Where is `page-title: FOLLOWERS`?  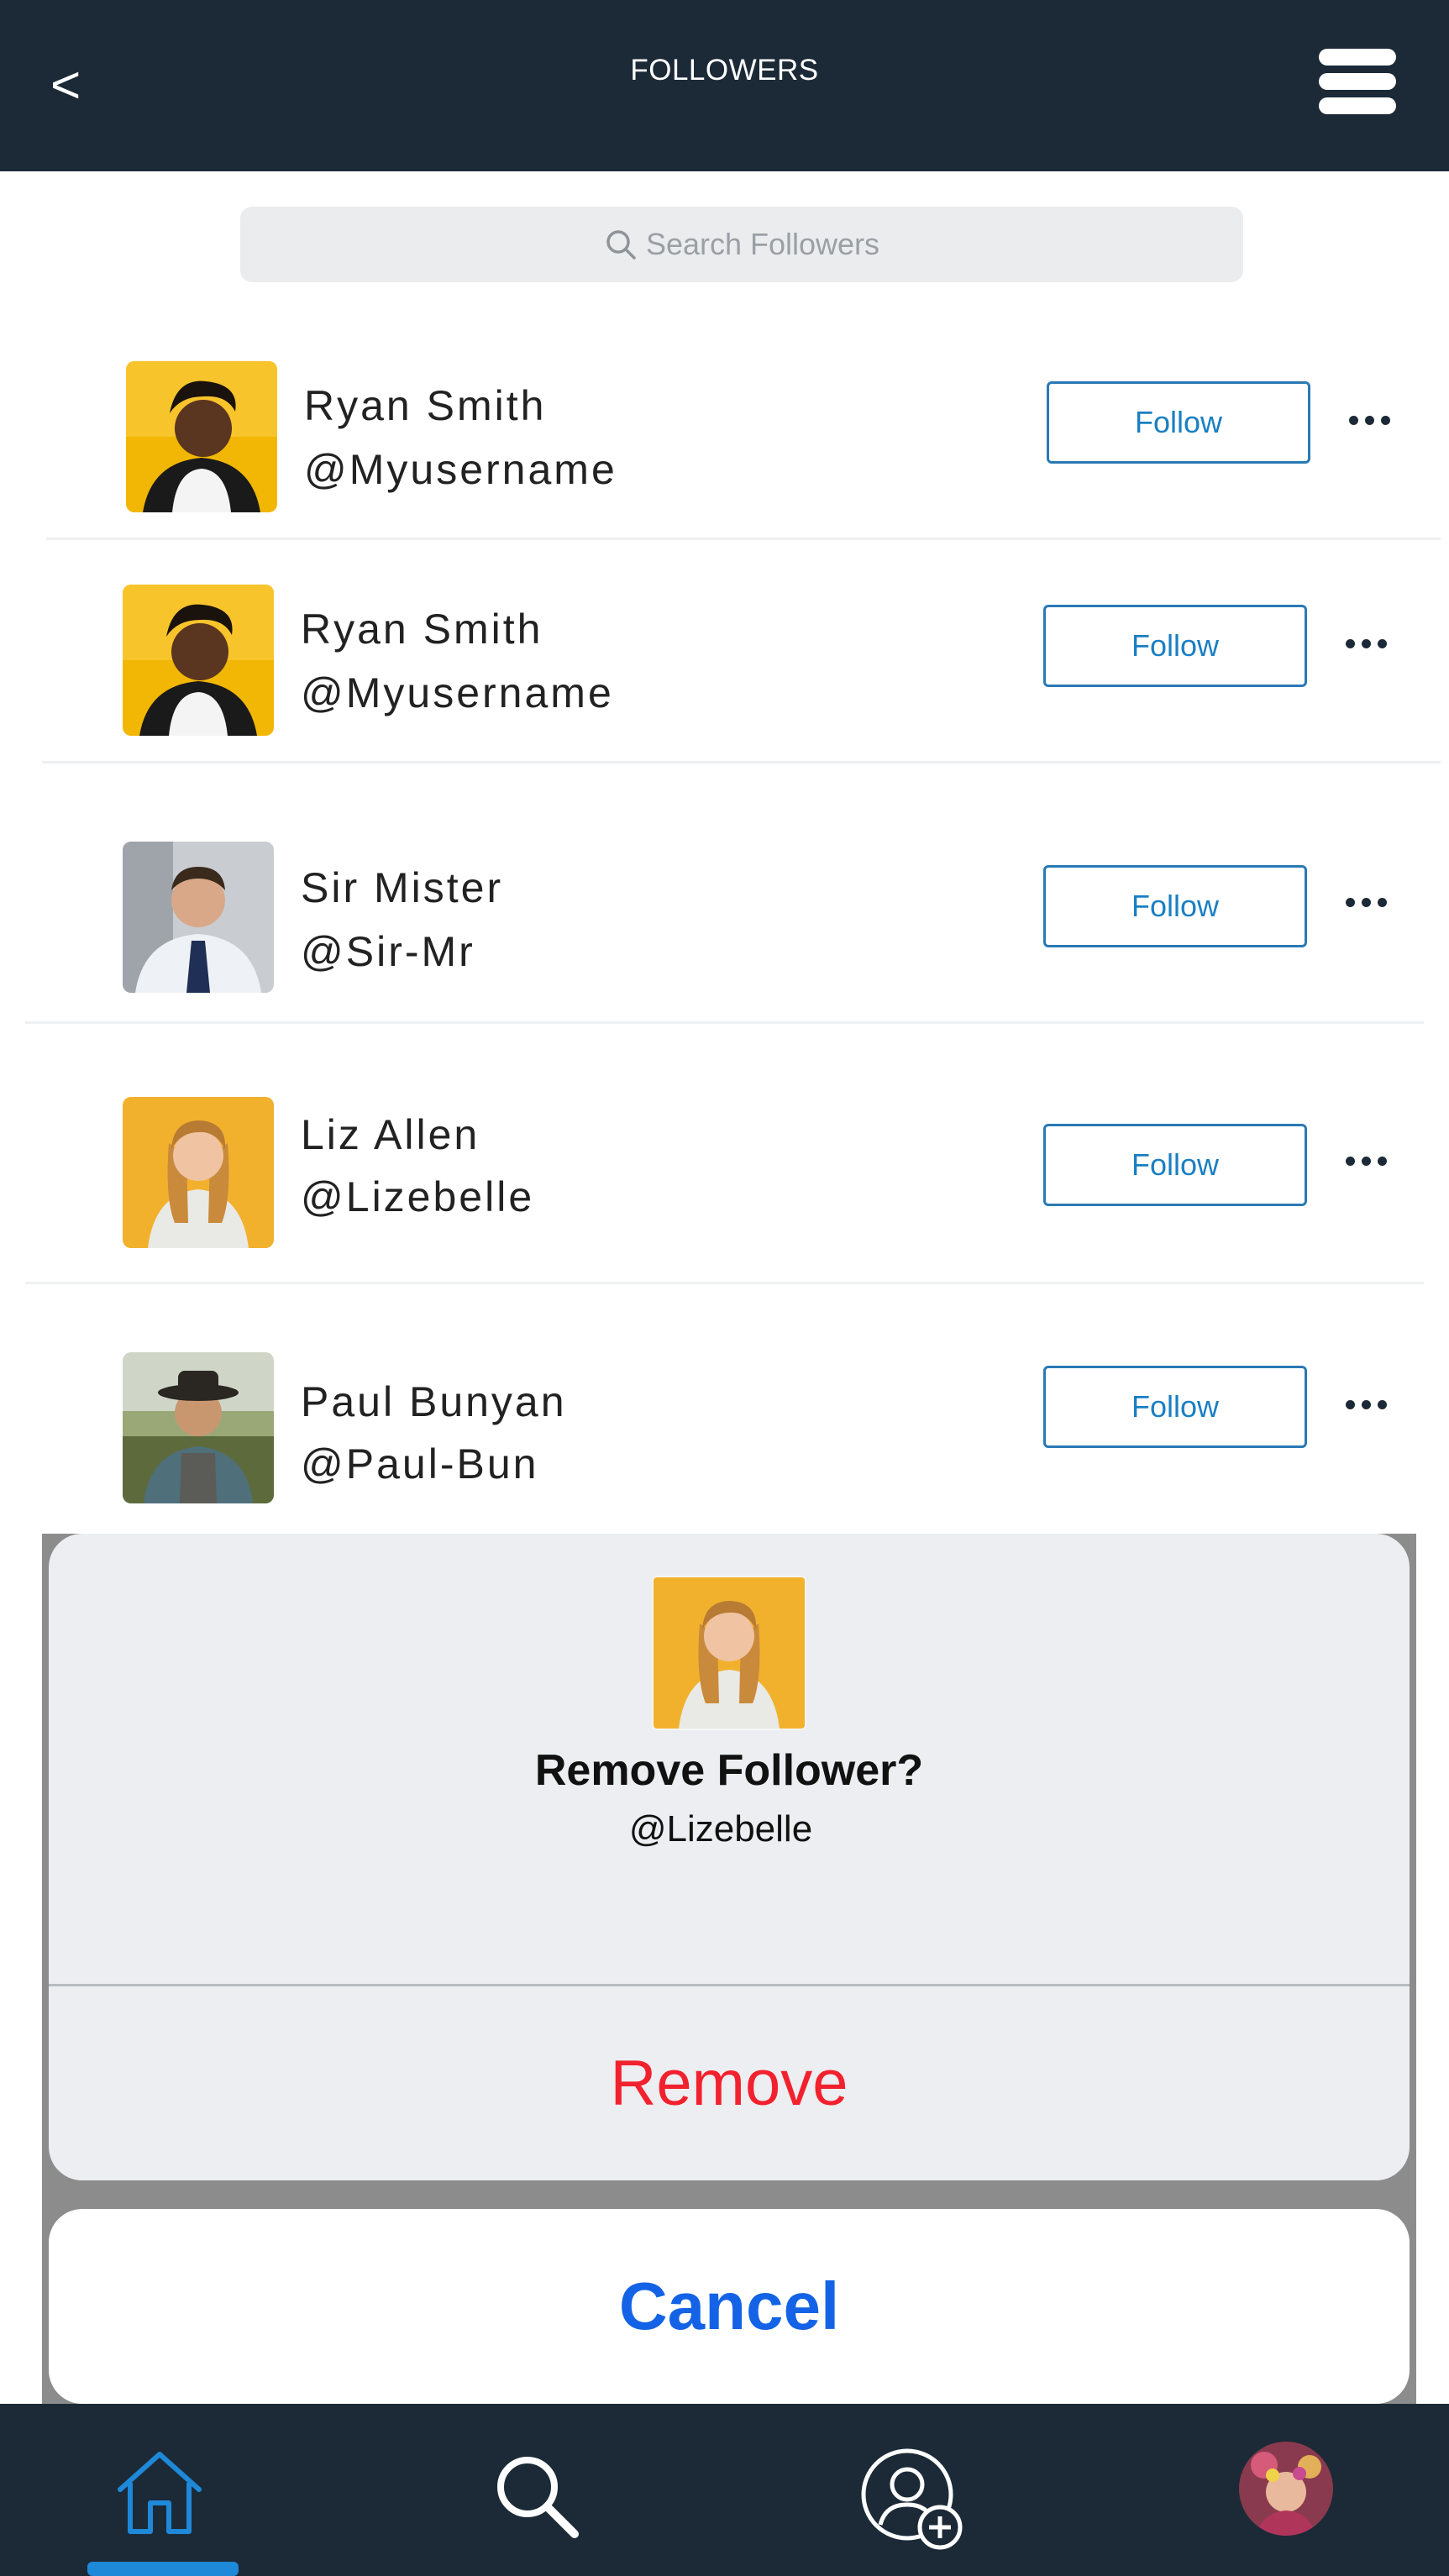
page-title: FOLLOWERS is located at coordinates (724, 70).